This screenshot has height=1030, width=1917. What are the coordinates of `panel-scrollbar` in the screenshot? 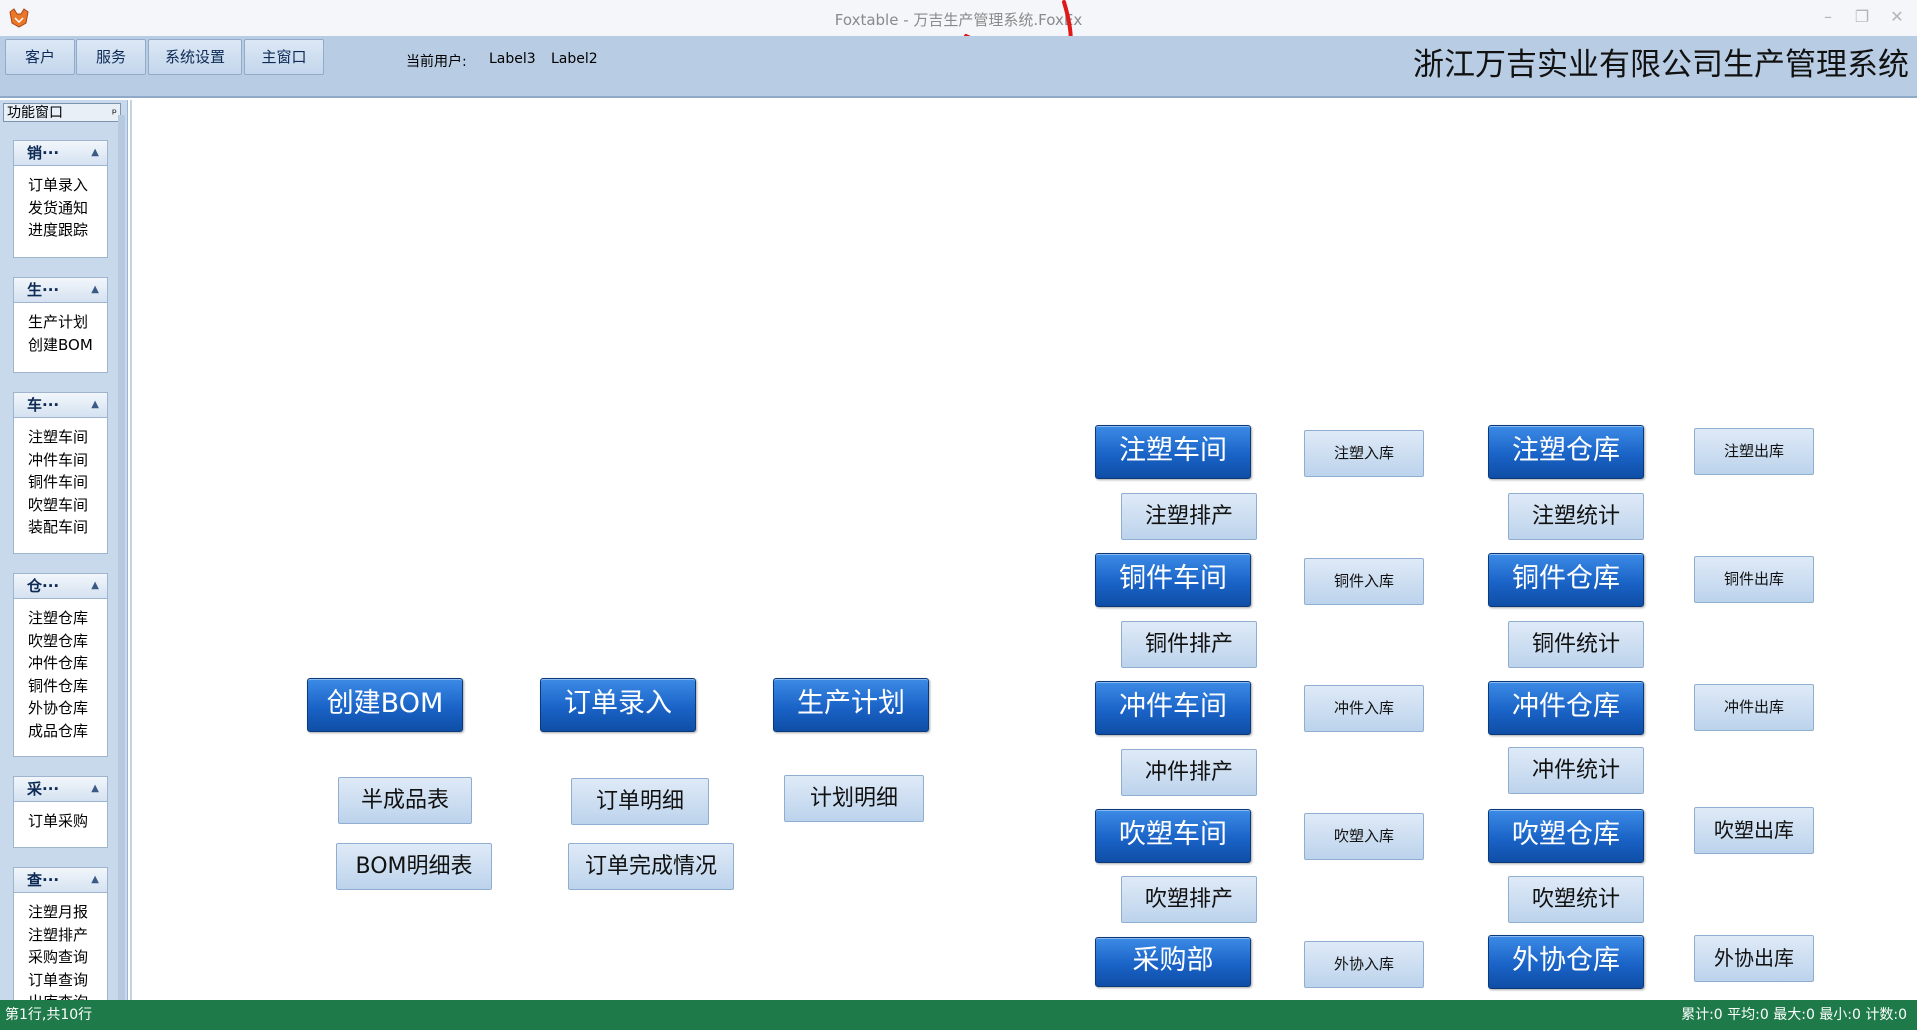 It's located at (121, 557).